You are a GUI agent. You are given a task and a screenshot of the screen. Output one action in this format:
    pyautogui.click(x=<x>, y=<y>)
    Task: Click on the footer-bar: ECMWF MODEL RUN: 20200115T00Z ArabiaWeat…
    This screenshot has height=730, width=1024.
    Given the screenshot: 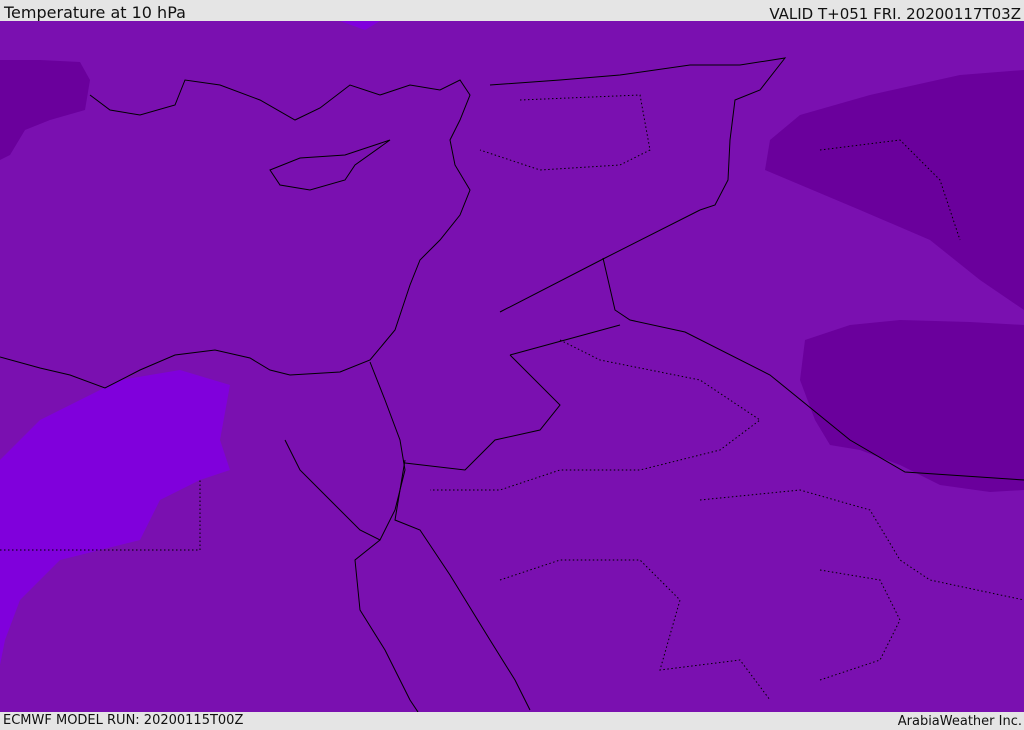 What is the action you would take?
    pyautogui.click(x=512, y=720)
    